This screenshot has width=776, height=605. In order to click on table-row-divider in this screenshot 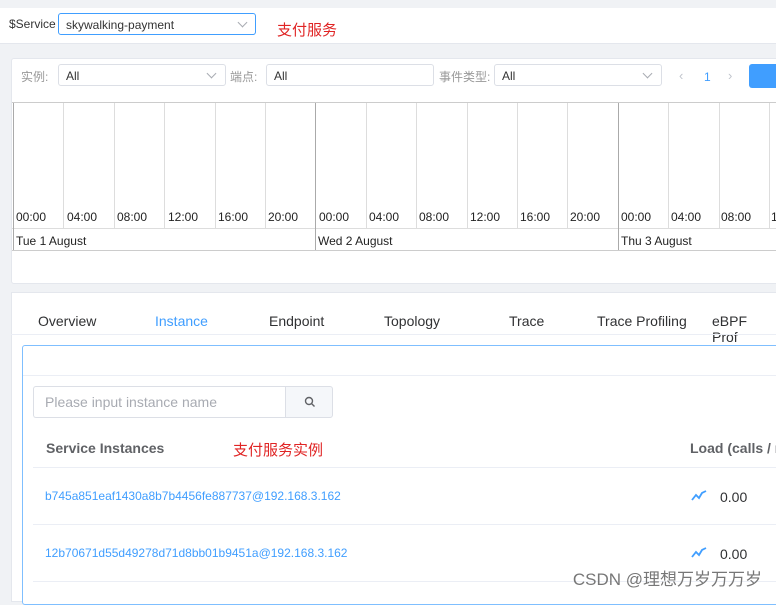, I will do `click(404, 524)`.